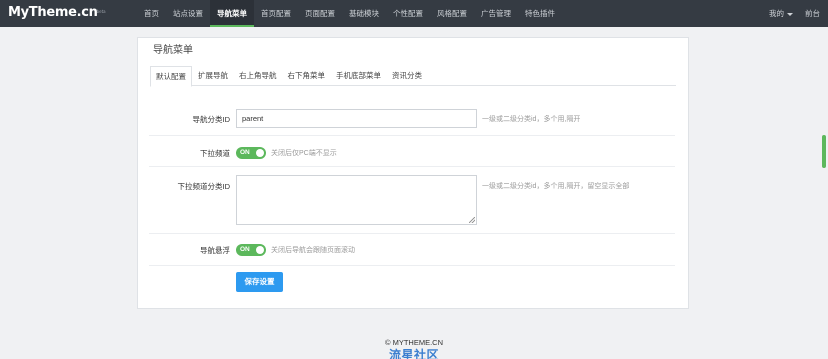 The width and height of the screenshot is (828, 359). What do you see at coordinates (408, 13) in the screenshot?
I see `nav-item-personal-config: 个性配置` at bounding box center [408, 13].